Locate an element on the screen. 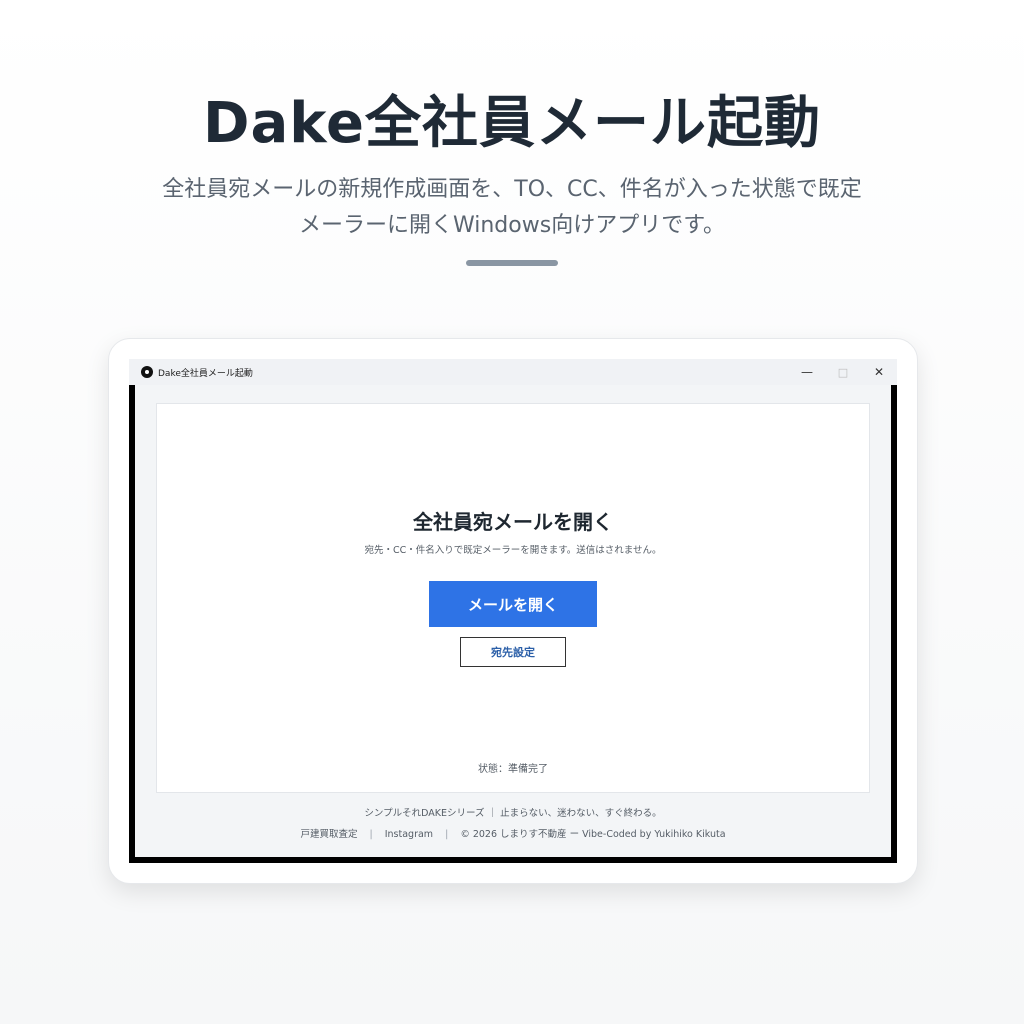 This screenshot has width=1024, height=1024. hero-subtitle-line2: メーラーに開くWindows向けアプリです。 is located at coordinates (511, 225).